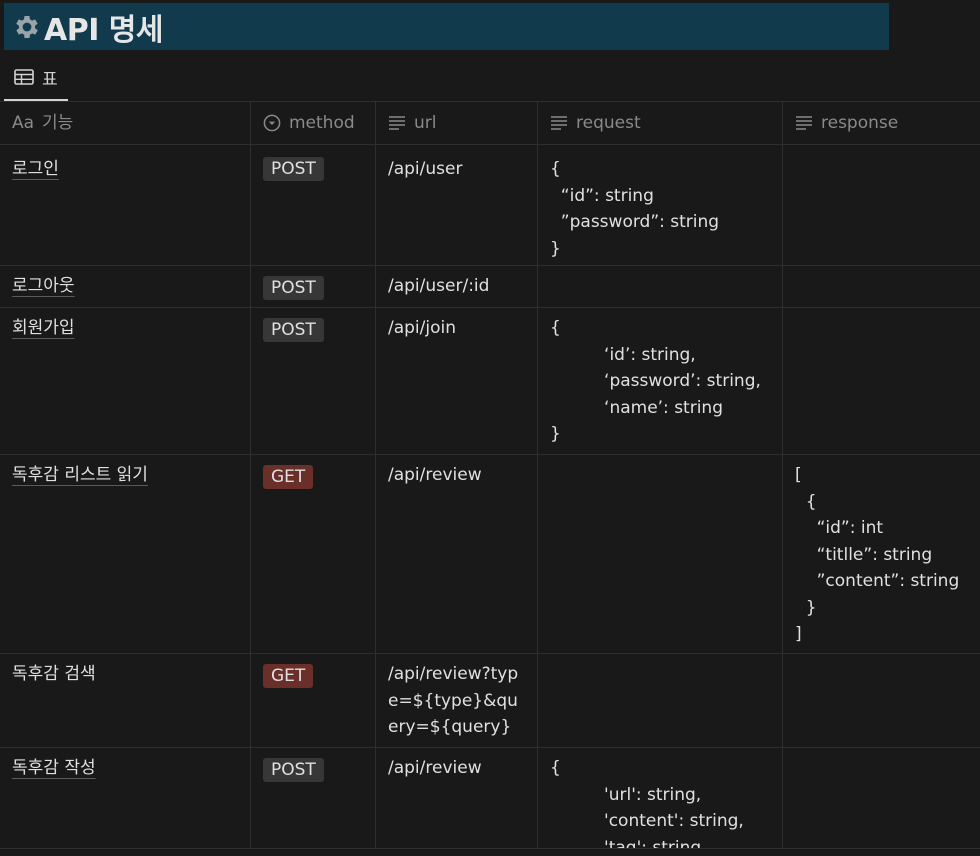  What do you see at coordinates (80, 475) in the screenshot?
I see `row-name-link: 독후감 리스트 읽기` at bounding box center [80, 475].